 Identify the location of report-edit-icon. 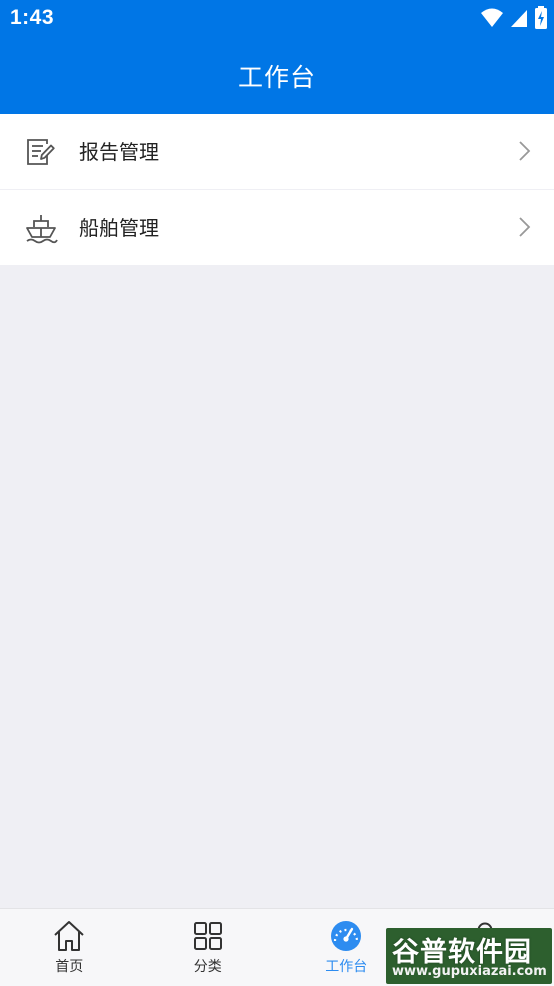
(41, 152).